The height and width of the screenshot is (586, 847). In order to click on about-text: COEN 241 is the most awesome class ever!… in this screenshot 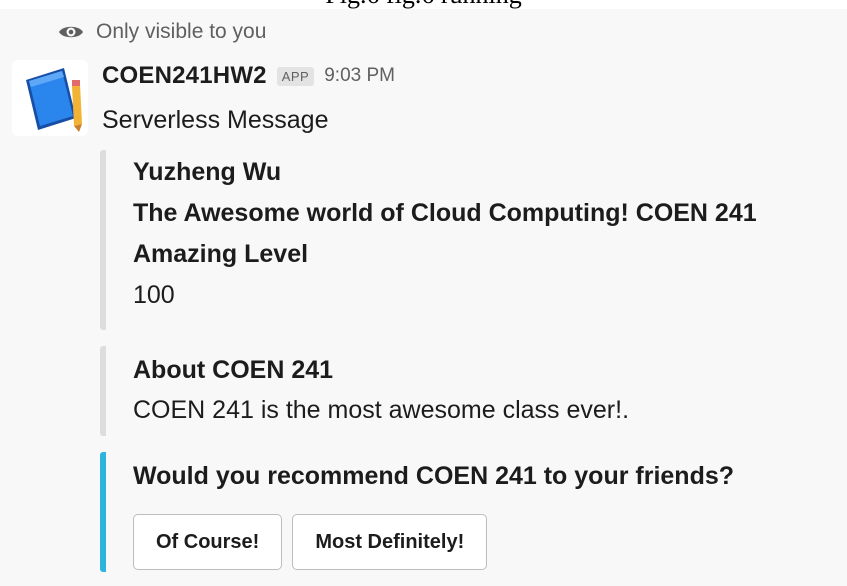, I will do `click(381, 410)`.